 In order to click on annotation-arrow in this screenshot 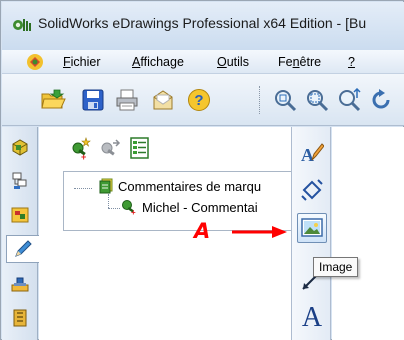, I will do `click(260, 232)`.